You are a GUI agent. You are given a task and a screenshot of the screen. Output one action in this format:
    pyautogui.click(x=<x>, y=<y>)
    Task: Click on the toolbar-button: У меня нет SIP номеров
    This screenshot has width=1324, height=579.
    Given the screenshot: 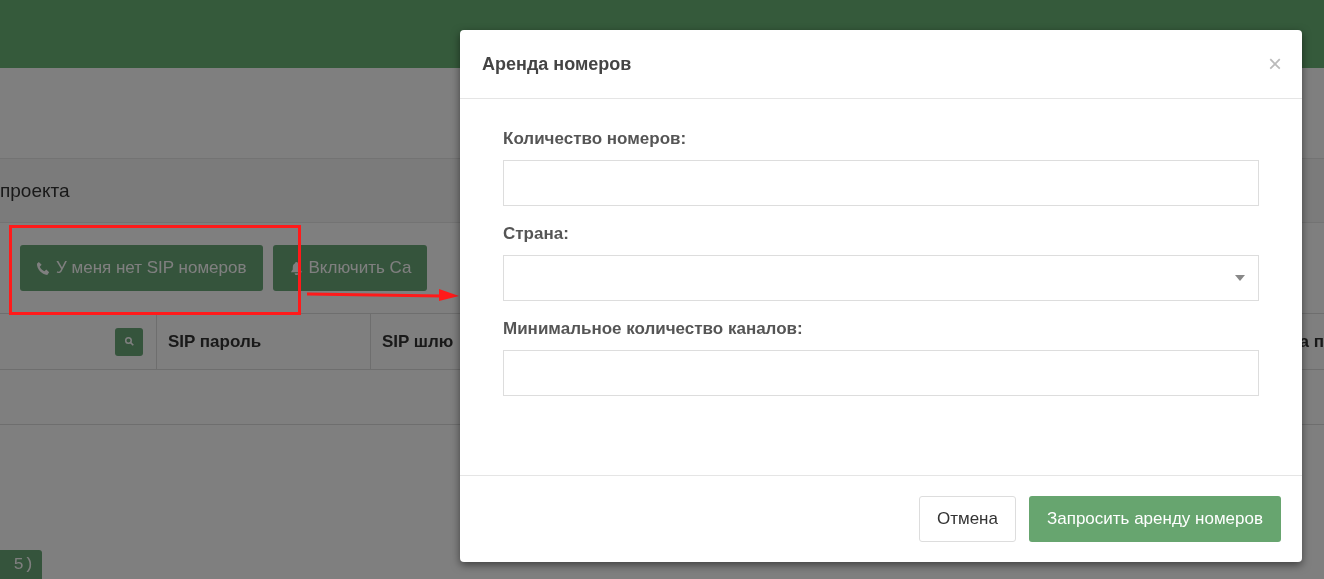 What is the action you would take?
    pyautogui.click(x=141, y=268)
    